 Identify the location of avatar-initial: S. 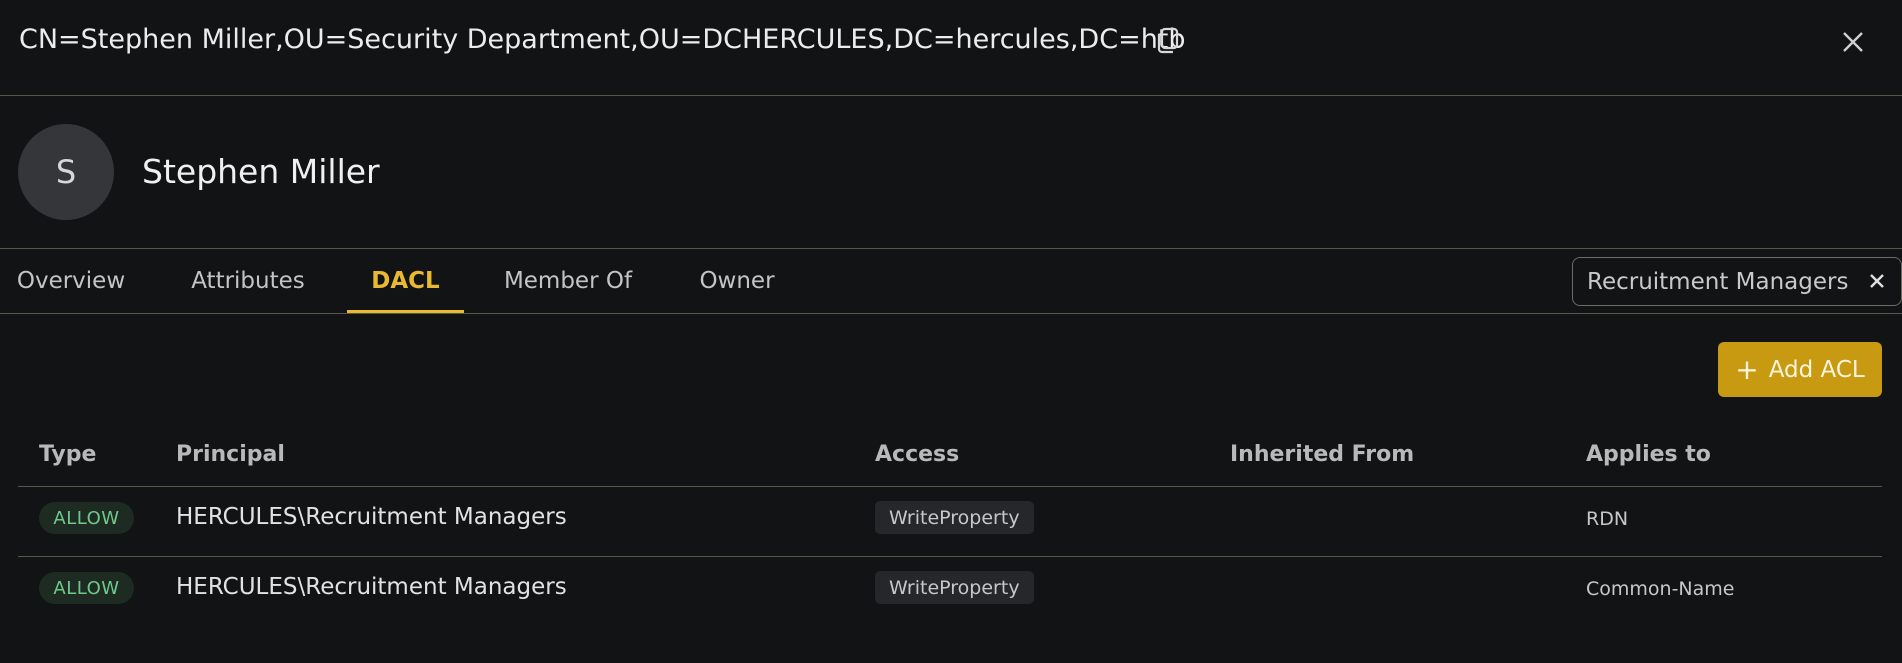
(66, 172).